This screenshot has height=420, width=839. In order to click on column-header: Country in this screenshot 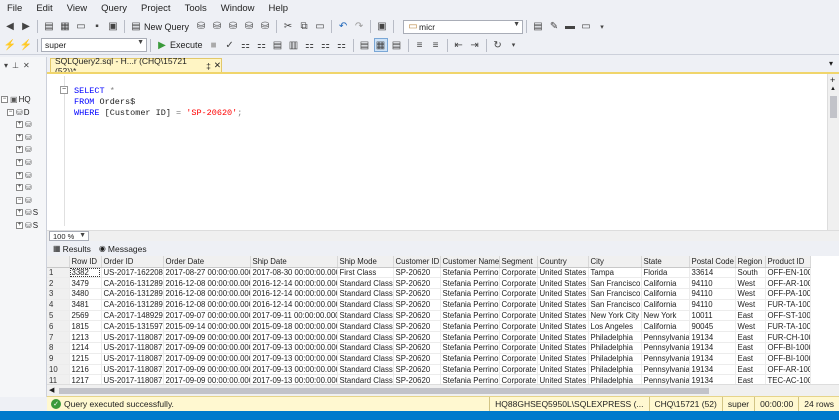, I will do `click(563, 262)`.